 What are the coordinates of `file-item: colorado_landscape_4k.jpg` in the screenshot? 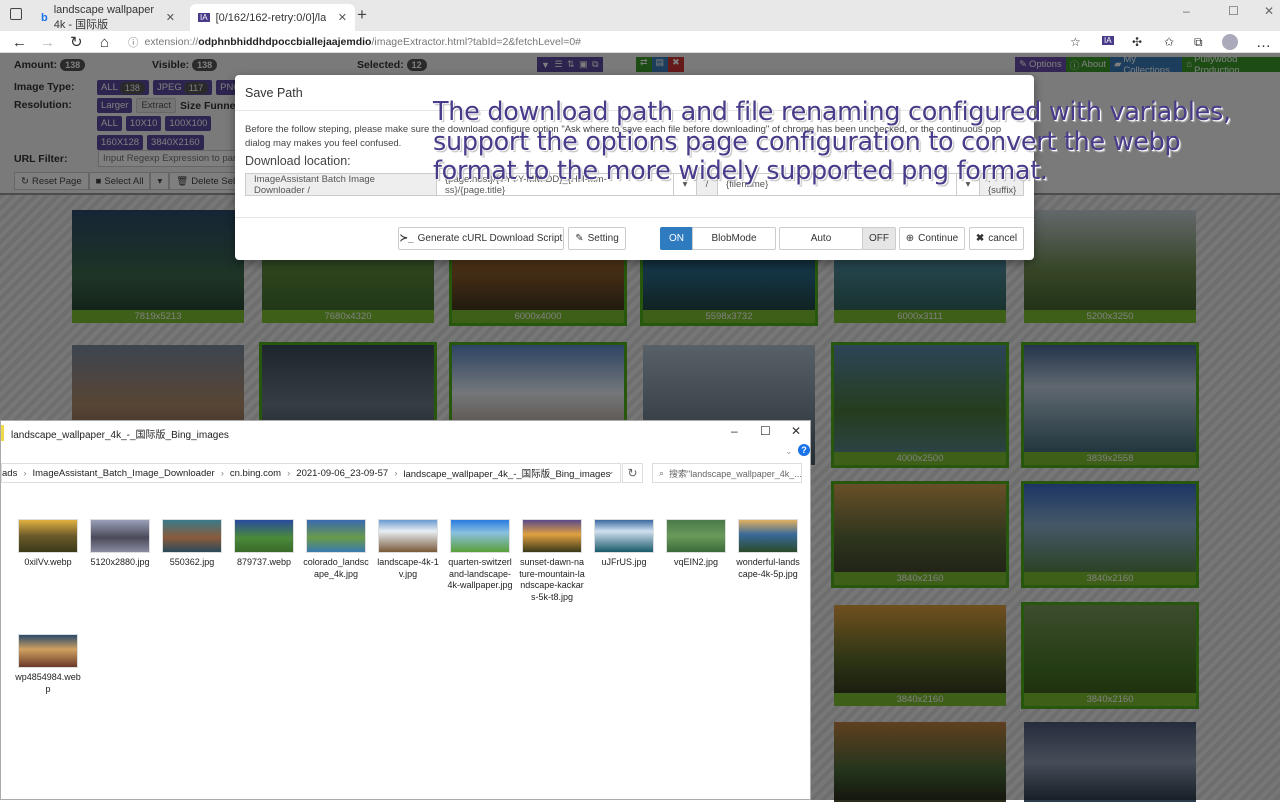 It's located at (336, 549).